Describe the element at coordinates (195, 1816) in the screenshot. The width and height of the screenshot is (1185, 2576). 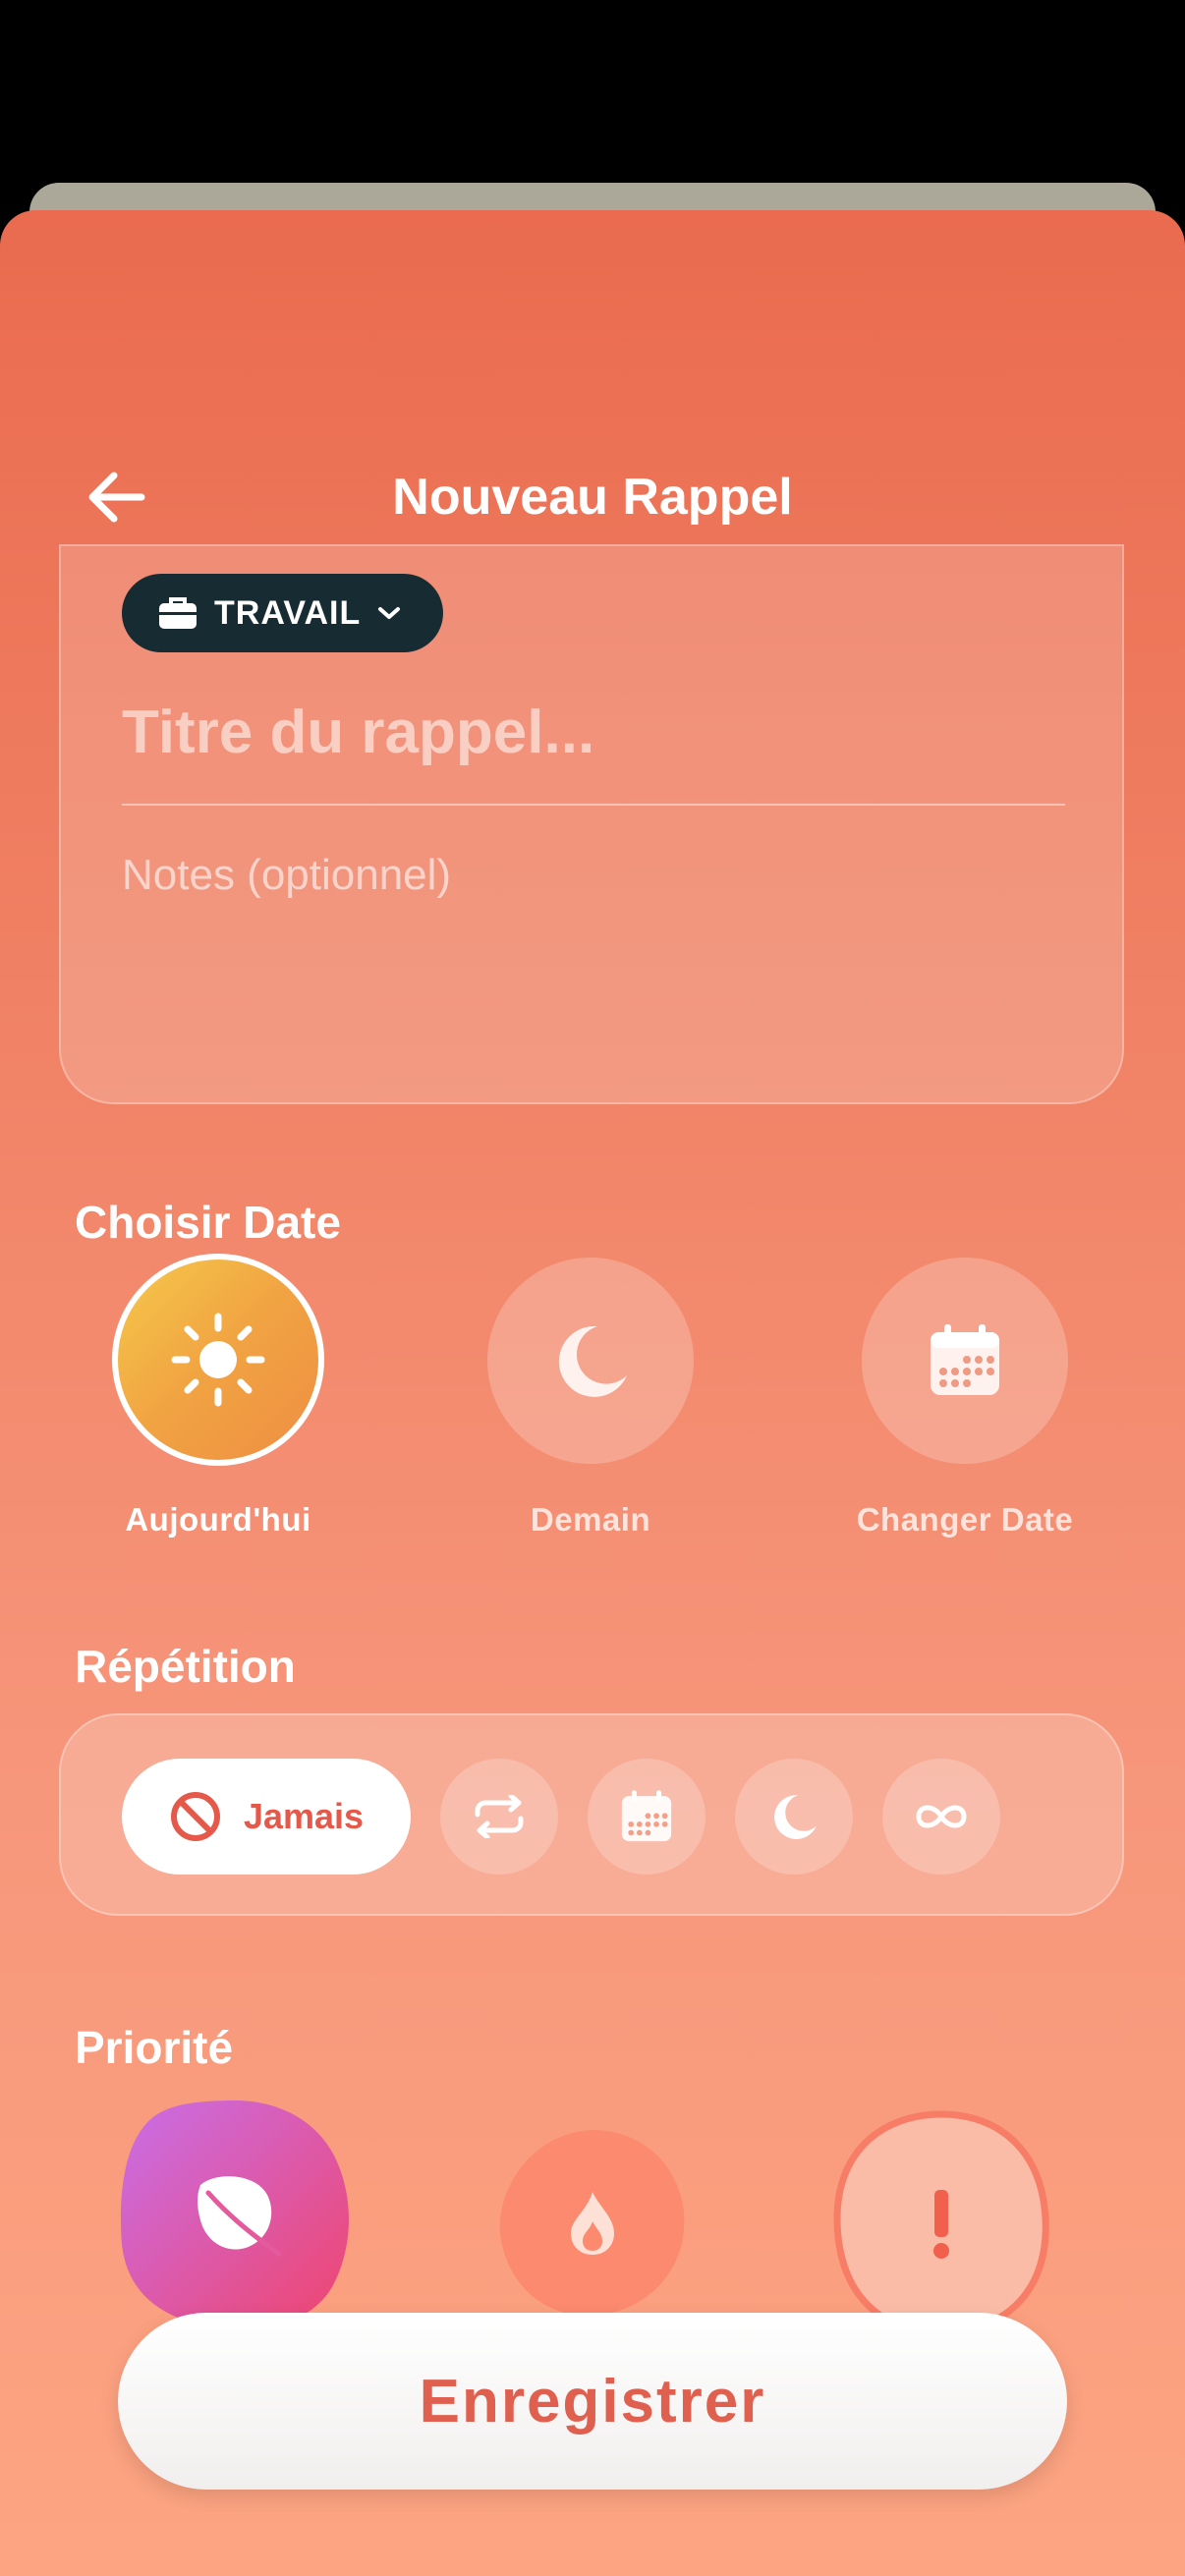
I see `never-icon` at that location.